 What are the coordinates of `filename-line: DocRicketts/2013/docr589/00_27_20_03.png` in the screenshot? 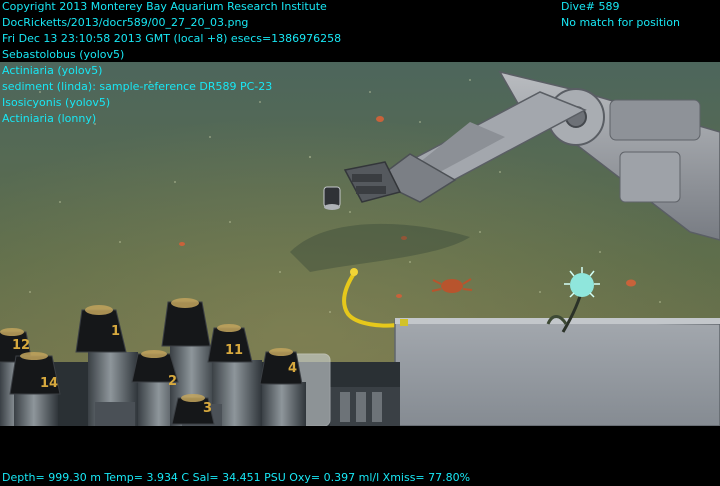 It's located at (125, 22).